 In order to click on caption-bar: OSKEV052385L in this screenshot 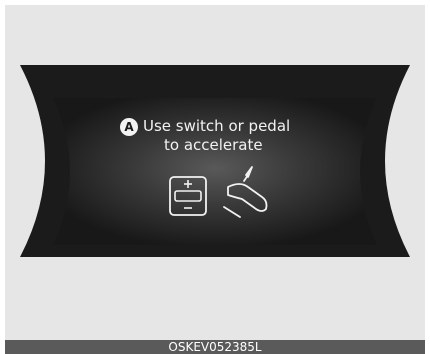, I will do `click(215, 347)`.